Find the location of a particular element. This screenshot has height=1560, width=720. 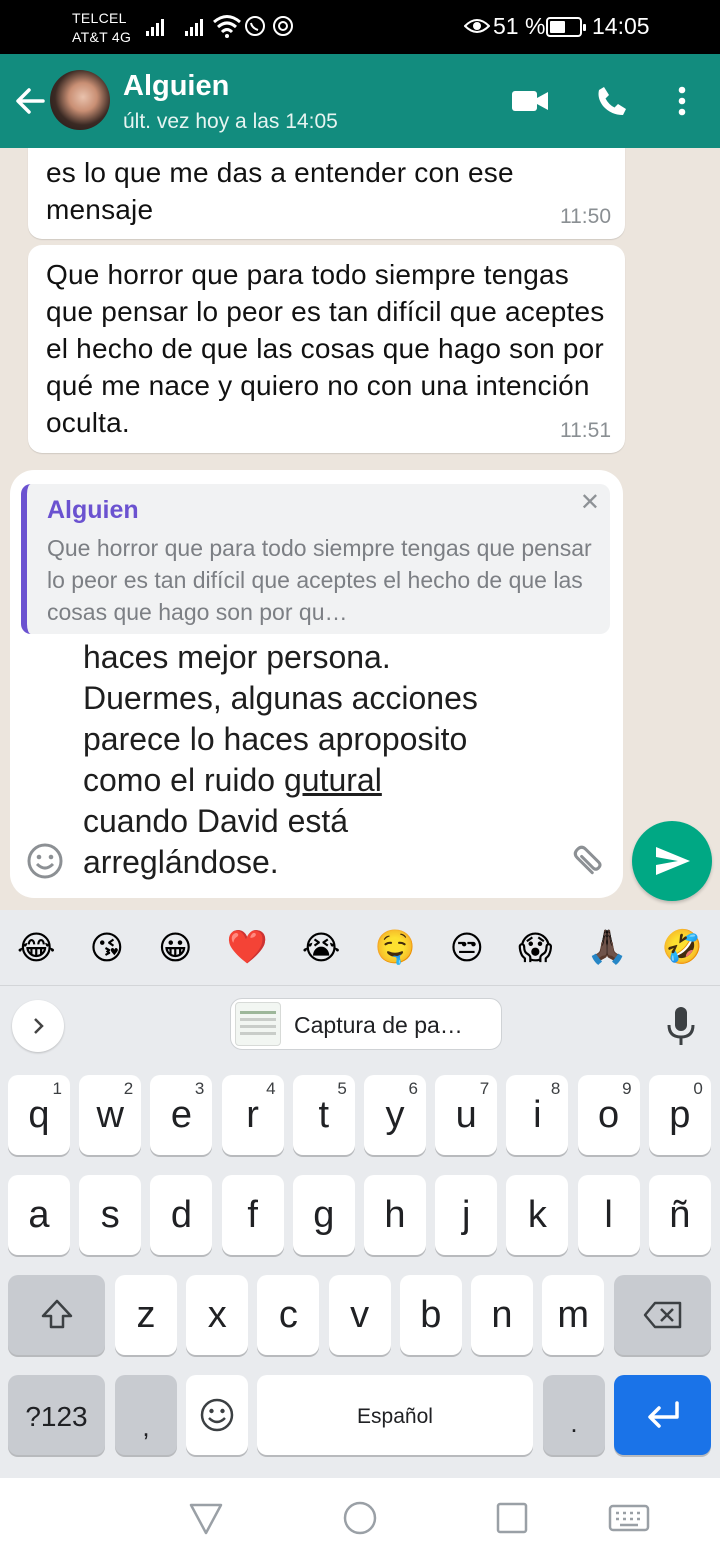

key-ñ: ñ is located at coordinates (679, 1215).